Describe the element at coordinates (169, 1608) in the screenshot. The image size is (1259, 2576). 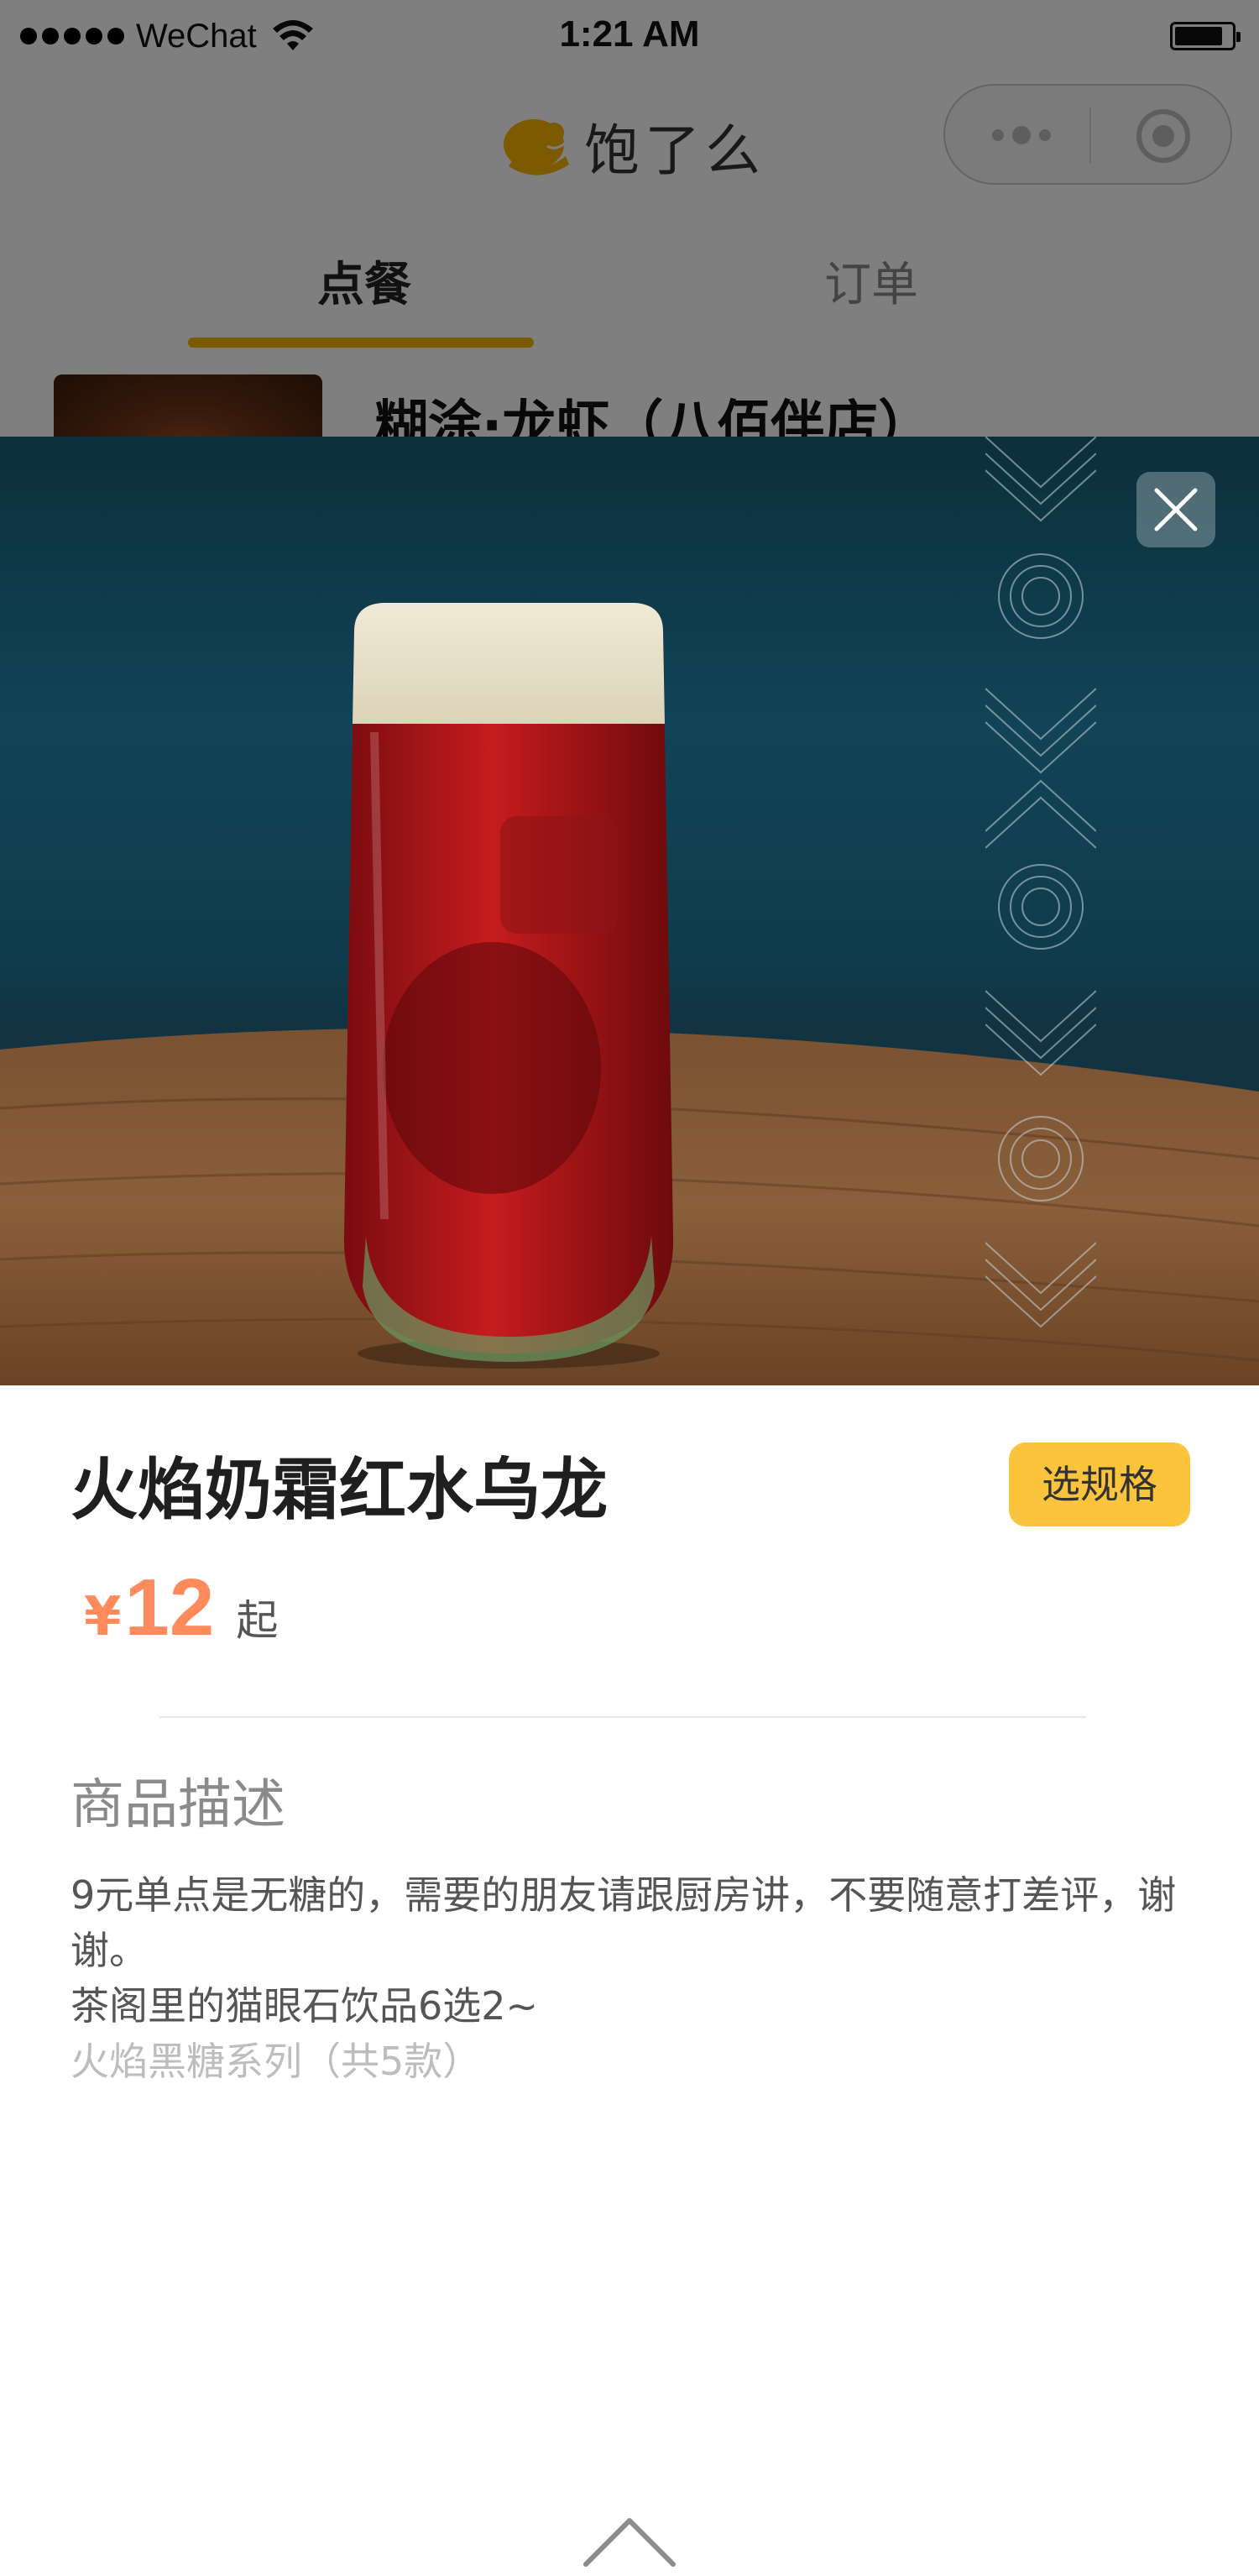
I see `price-value: 12` at that location.